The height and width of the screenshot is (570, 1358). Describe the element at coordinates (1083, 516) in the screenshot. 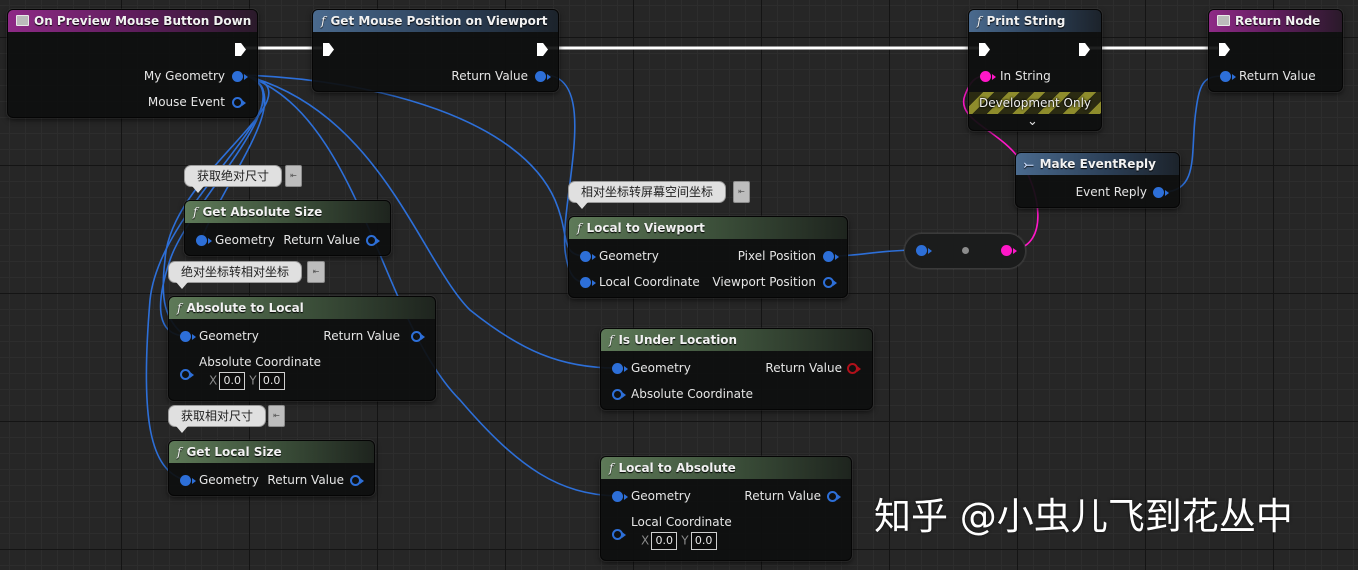

I see `watermark: 知乎 @小虫儿飞到花丛中` at that location.